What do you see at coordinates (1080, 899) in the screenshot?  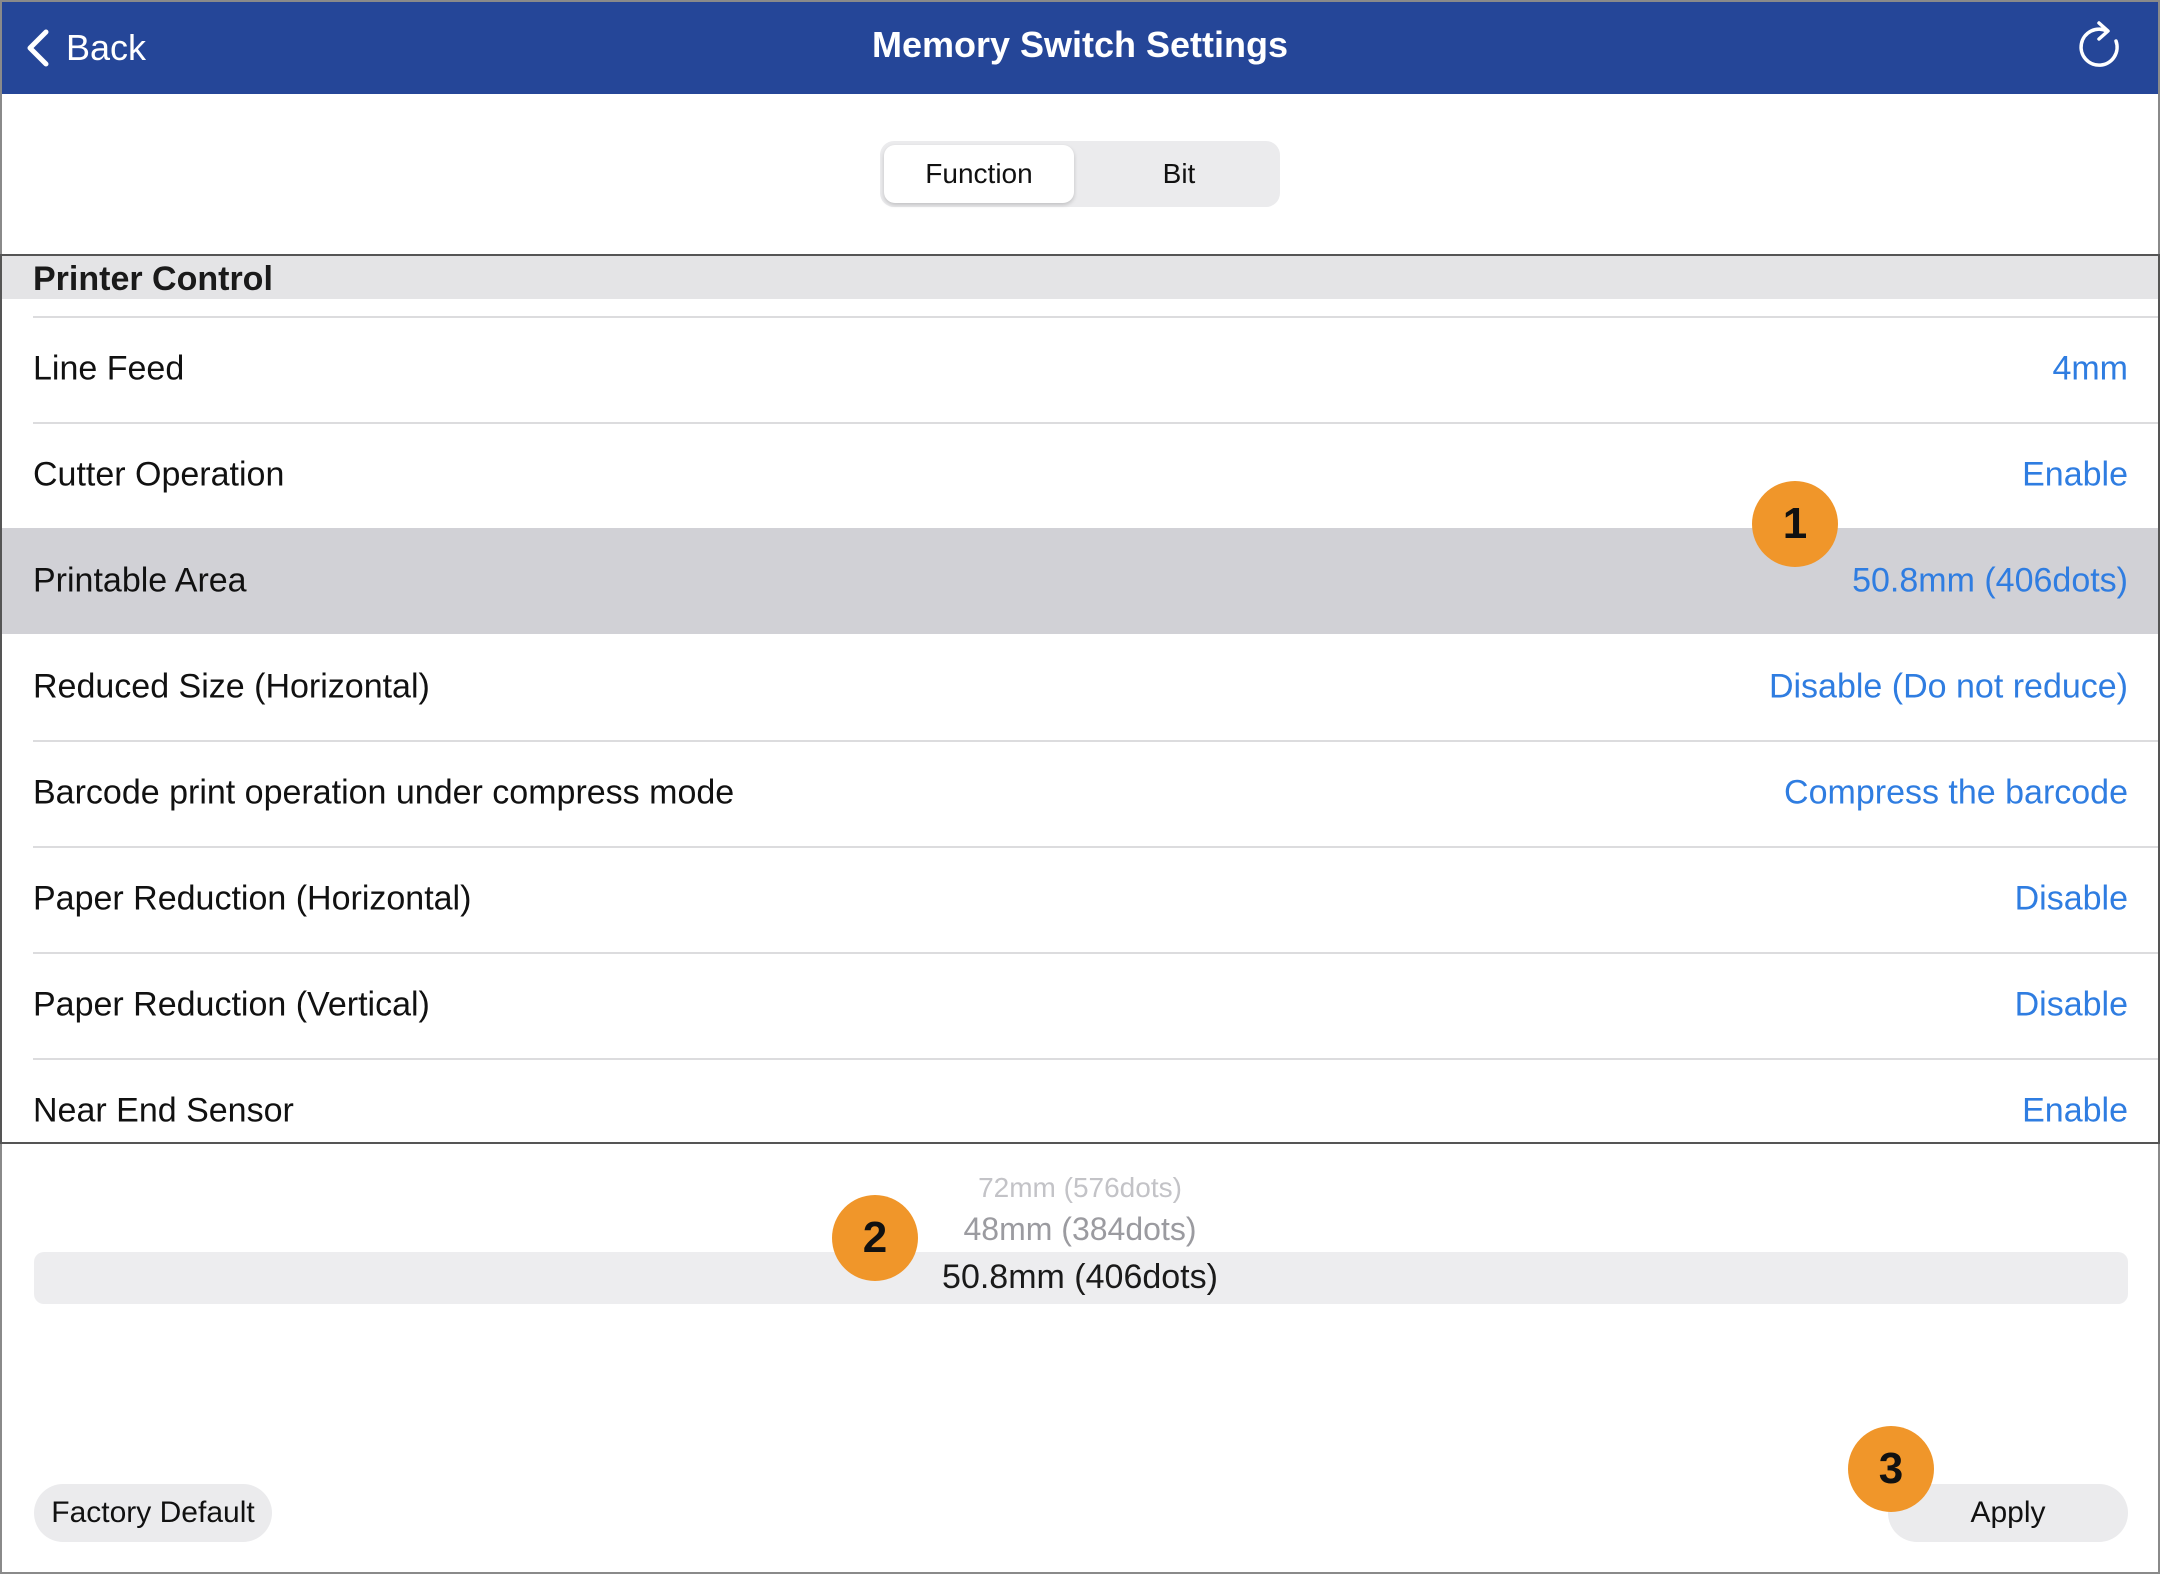 I see `setting-row-paper-reduction-horizontal: Paper Reduction (Horizontal) Disable` at bounding box center [1080, 899].